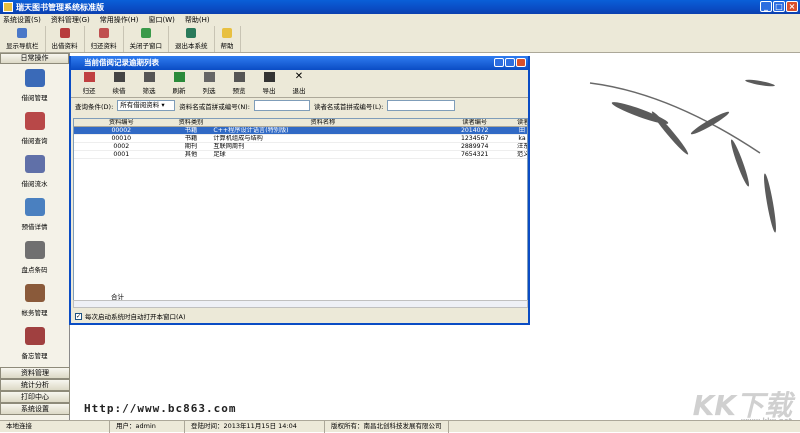 This screenshot has height=433, width=800. I want to click on website-url: Http://www.bc863.com, so click(160, 408).